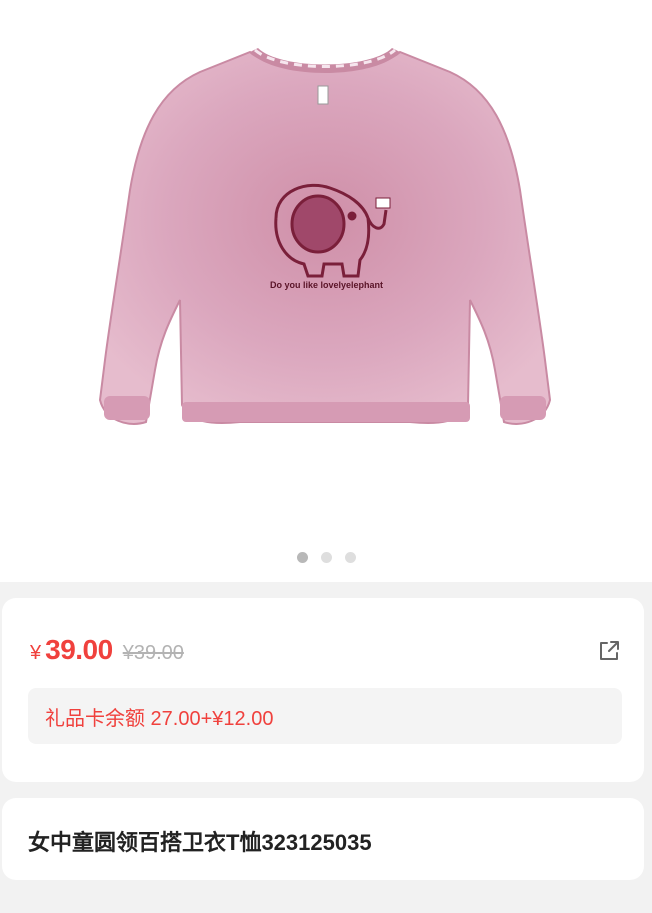  I want to click on svg-text: Do you like lovelyelephant, so click(326, 285).